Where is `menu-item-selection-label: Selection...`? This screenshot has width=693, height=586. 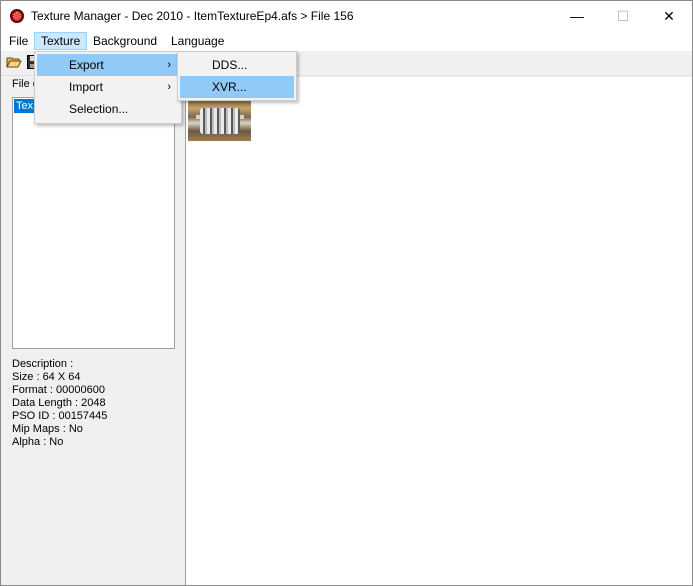
menu-item-selection-label: Selection... is located at coordinates (99, 109).